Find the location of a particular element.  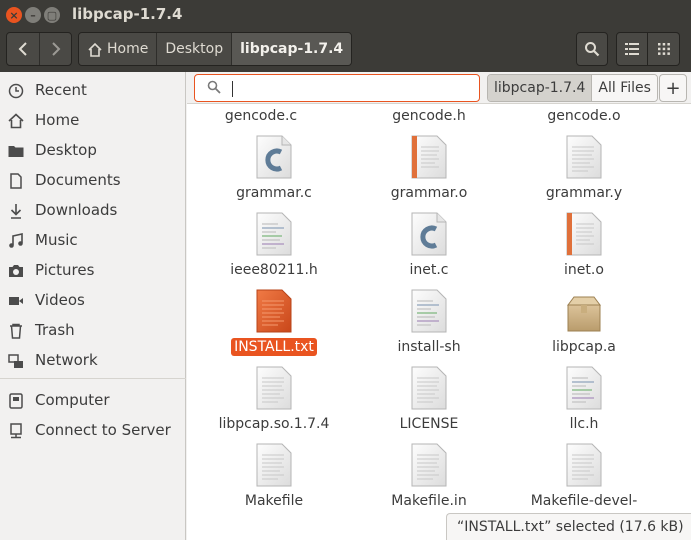

sidebar-item-label: Downloads is located at coordinates (76, 210).